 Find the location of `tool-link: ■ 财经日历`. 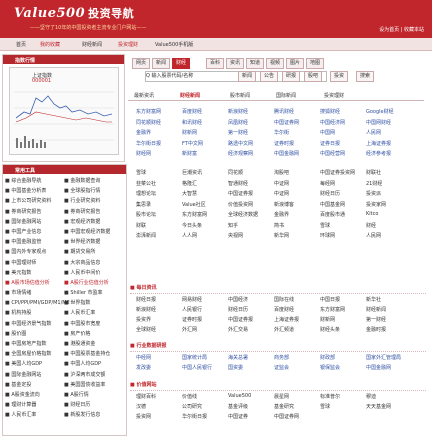

tool-link: ■ 财经日历 is located at coordinates (77, 405).